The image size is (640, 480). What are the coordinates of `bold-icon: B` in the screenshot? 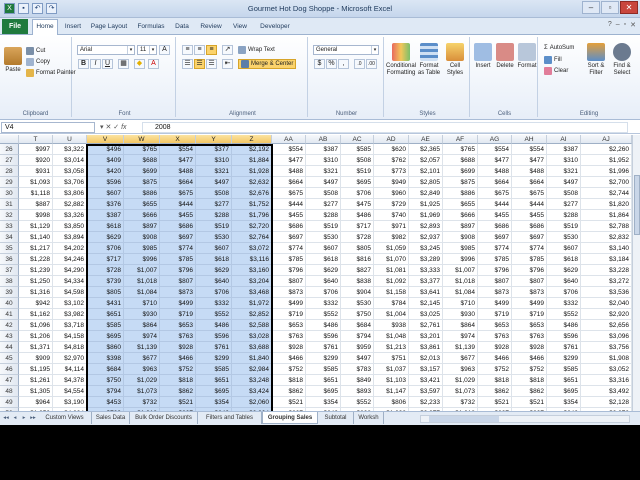 It's located at (83, 64).